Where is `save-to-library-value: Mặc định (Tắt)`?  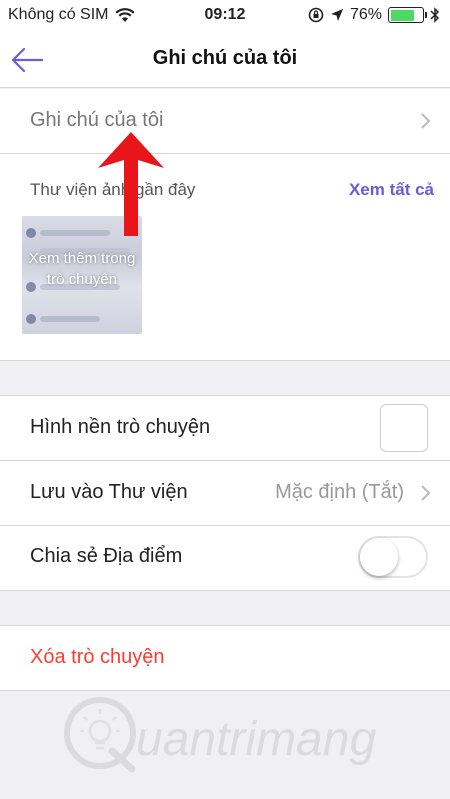
save-to-library-value: Mặc định (Tắt) is located at coordinates (339, 492).